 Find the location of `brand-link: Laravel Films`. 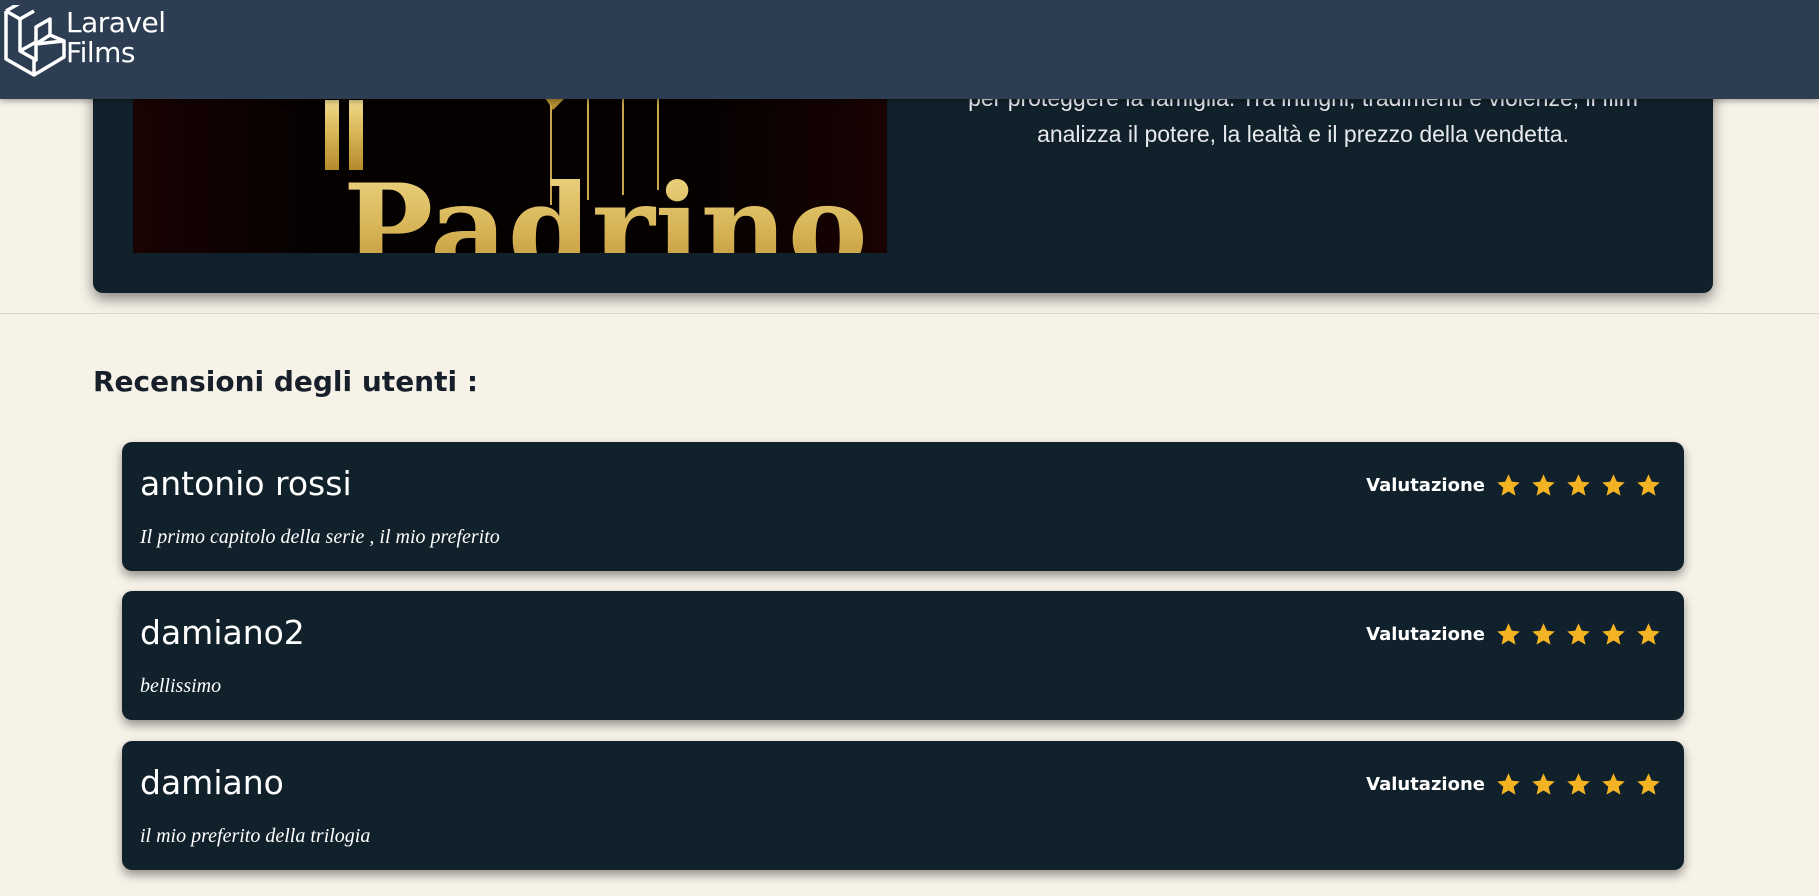

brand-link: Laravel Films is located at coordinates (84, 41).